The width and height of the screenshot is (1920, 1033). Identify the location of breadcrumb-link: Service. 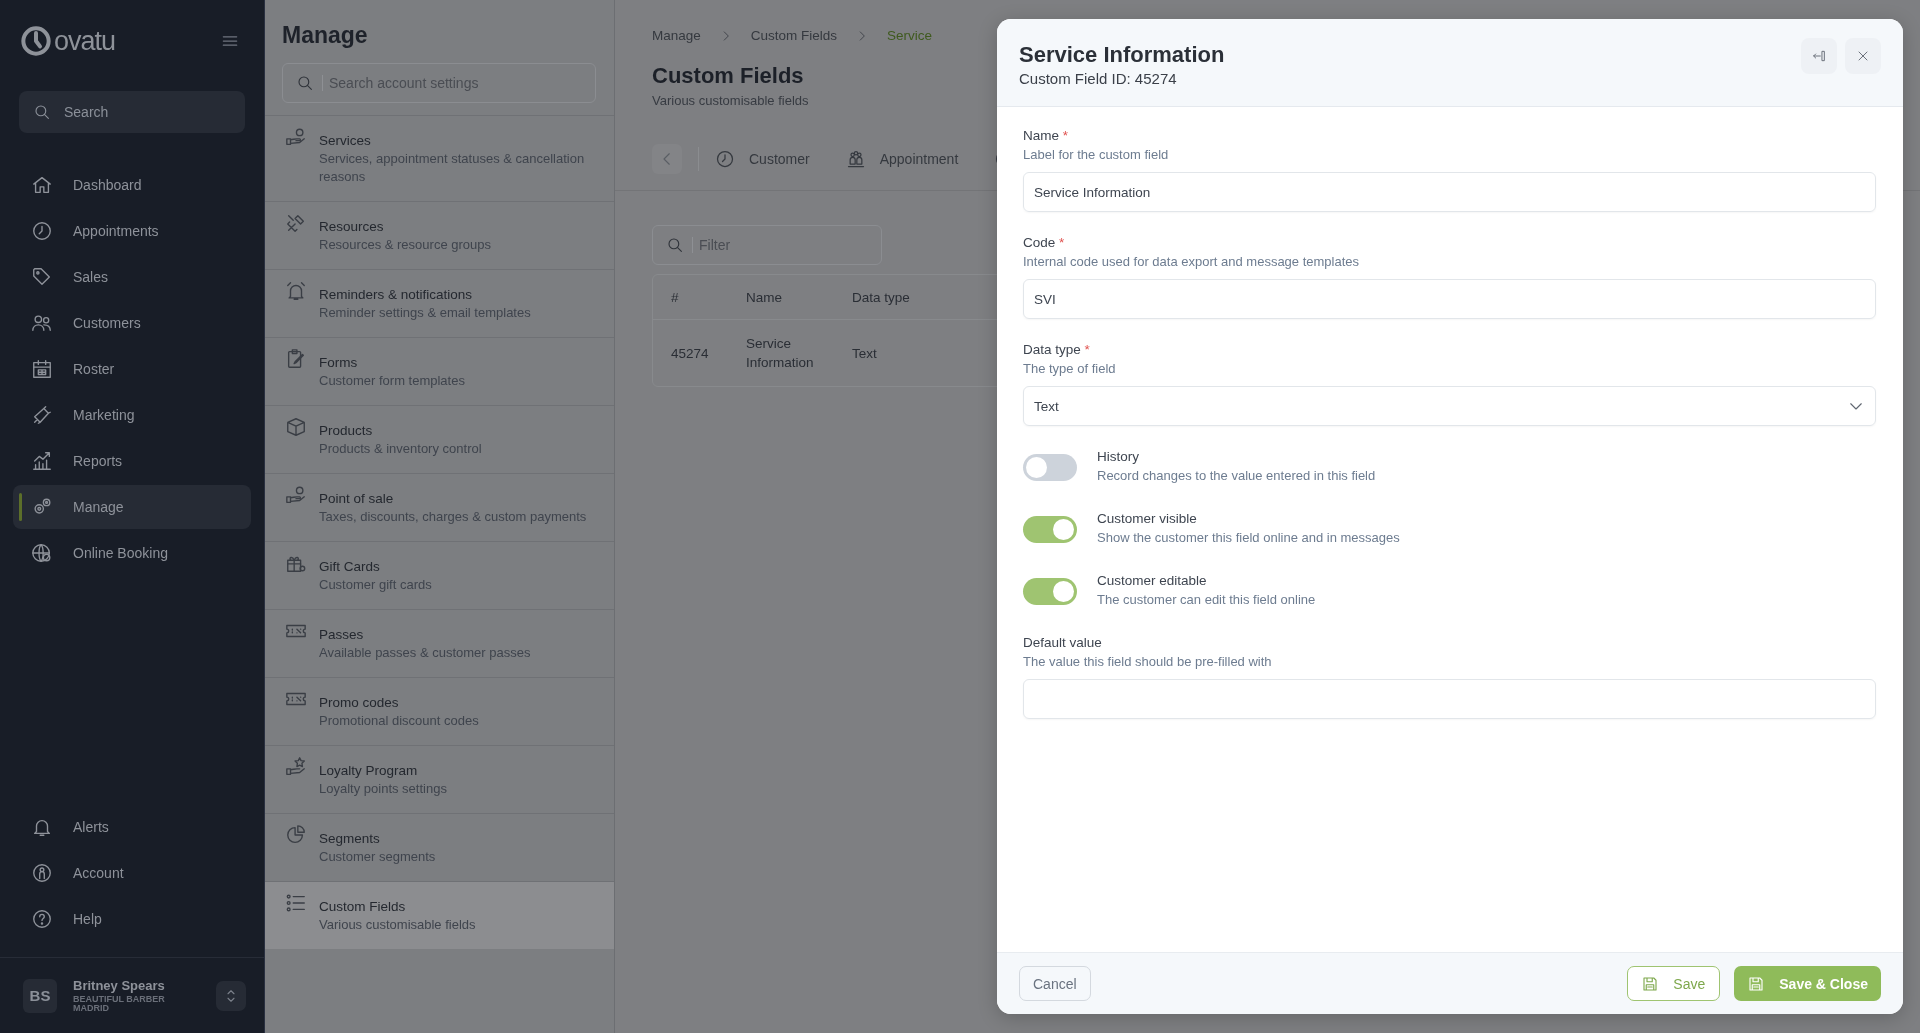
(910, 35).